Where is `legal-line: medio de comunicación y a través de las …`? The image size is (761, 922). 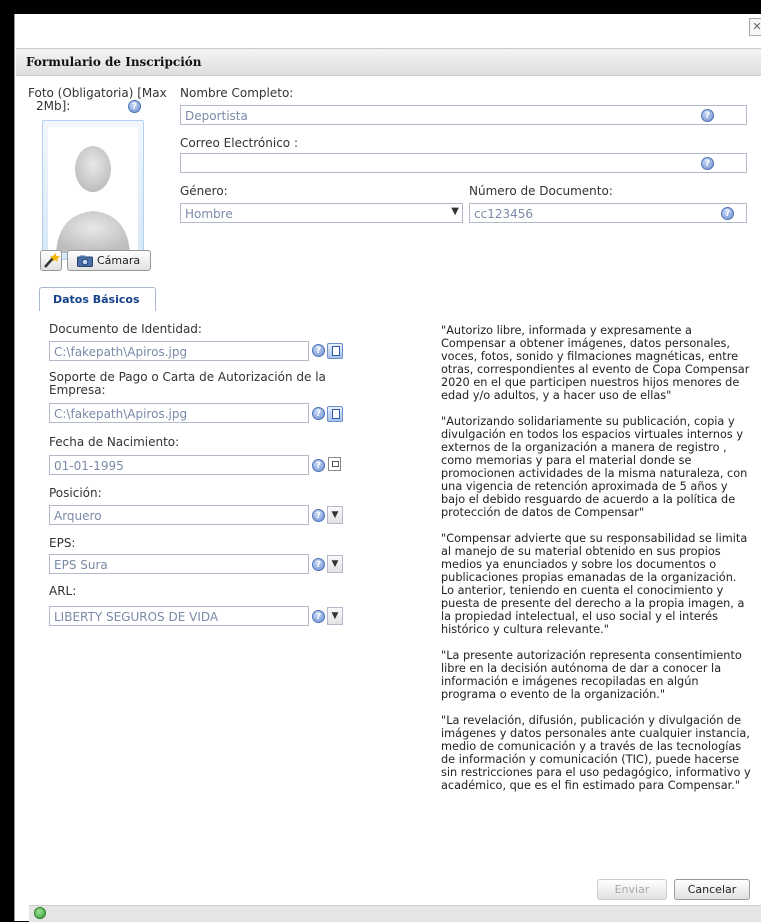 legal-line: medio de comunicación y a través de las … is located at coordinates (591, 746).